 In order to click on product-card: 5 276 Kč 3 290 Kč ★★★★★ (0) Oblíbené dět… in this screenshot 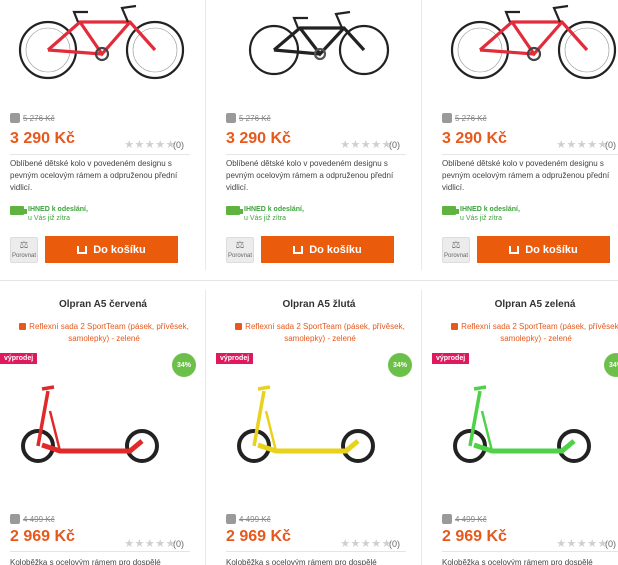, I will do `click(525, 135)`.